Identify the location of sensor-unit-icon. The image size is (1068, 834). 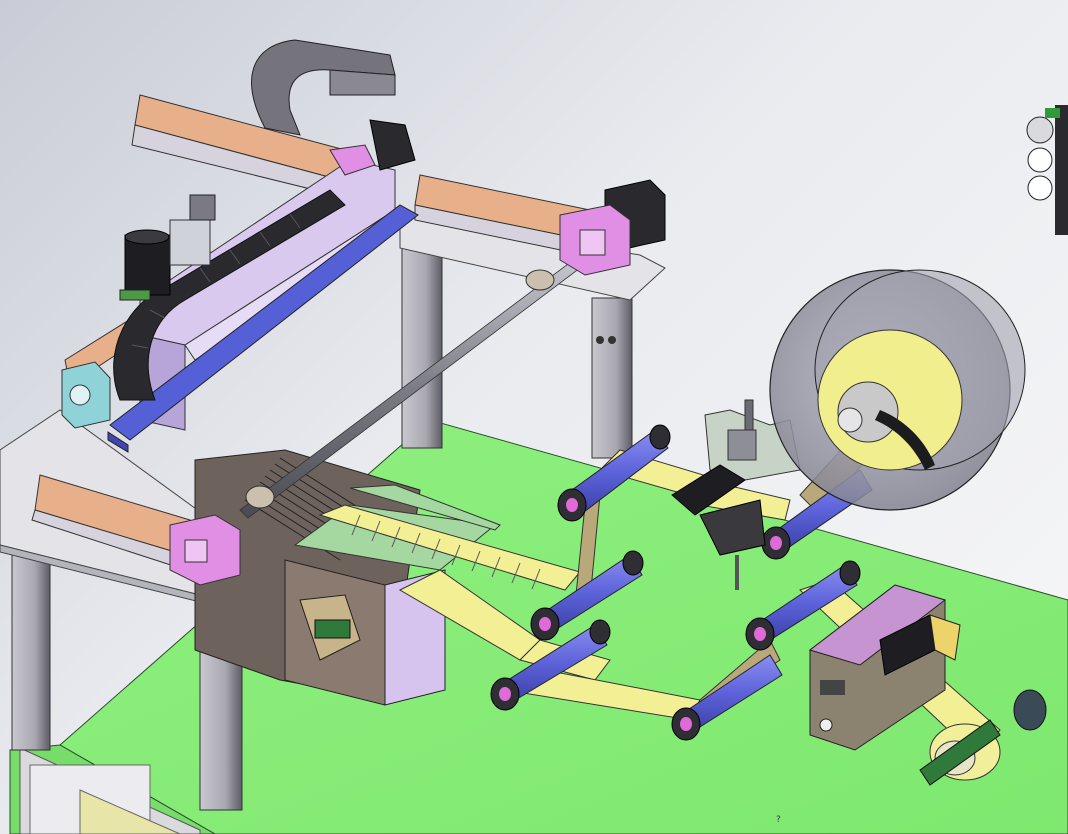
(1047, 170).